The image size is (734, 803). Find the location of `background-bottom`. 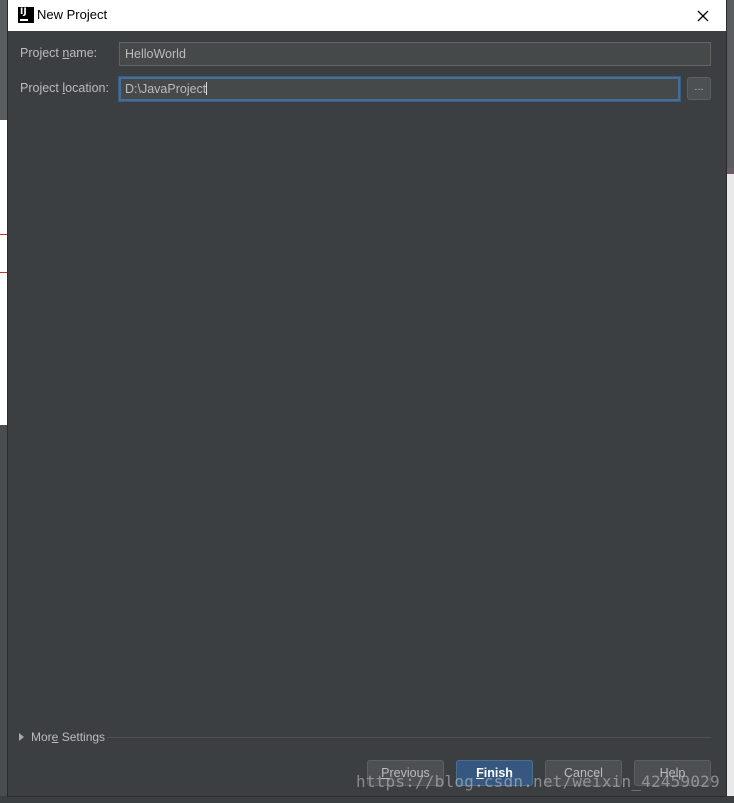

background-bottom is located at coordinates (367, 799).